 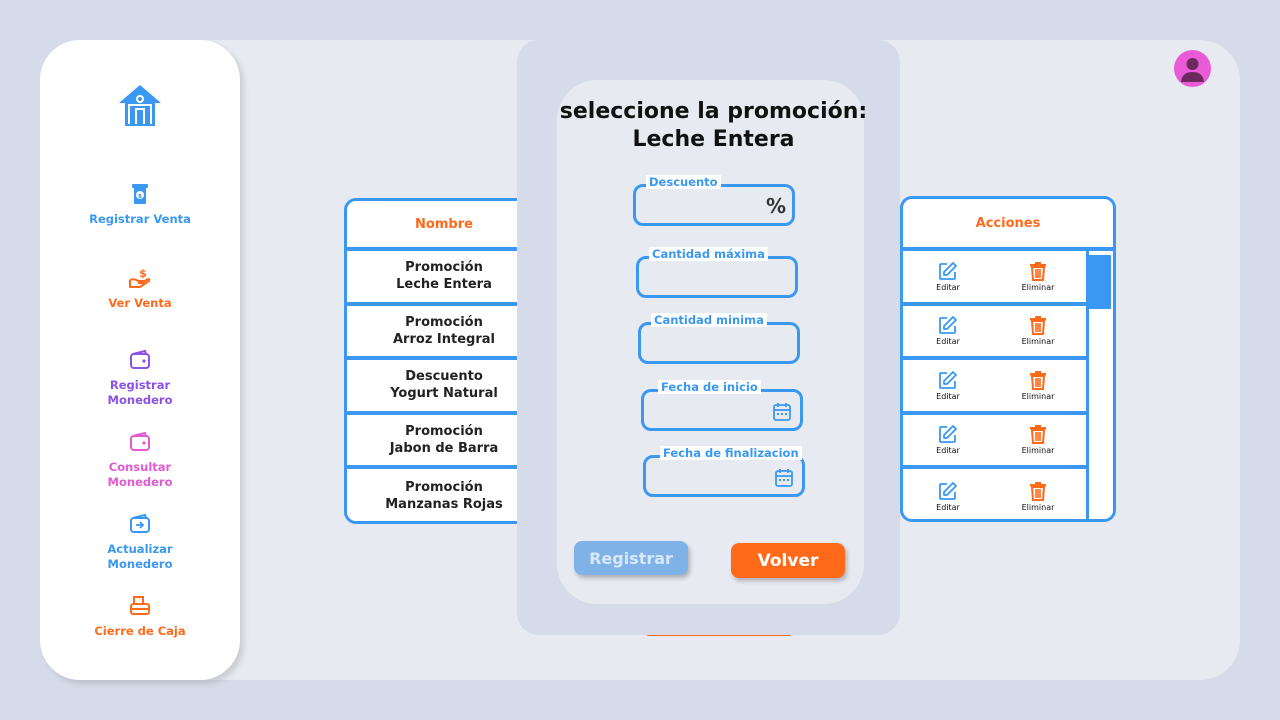 I want to click on fecha-finalizacion-field: Fecha de finalizacion, so click(x=724, y=471).